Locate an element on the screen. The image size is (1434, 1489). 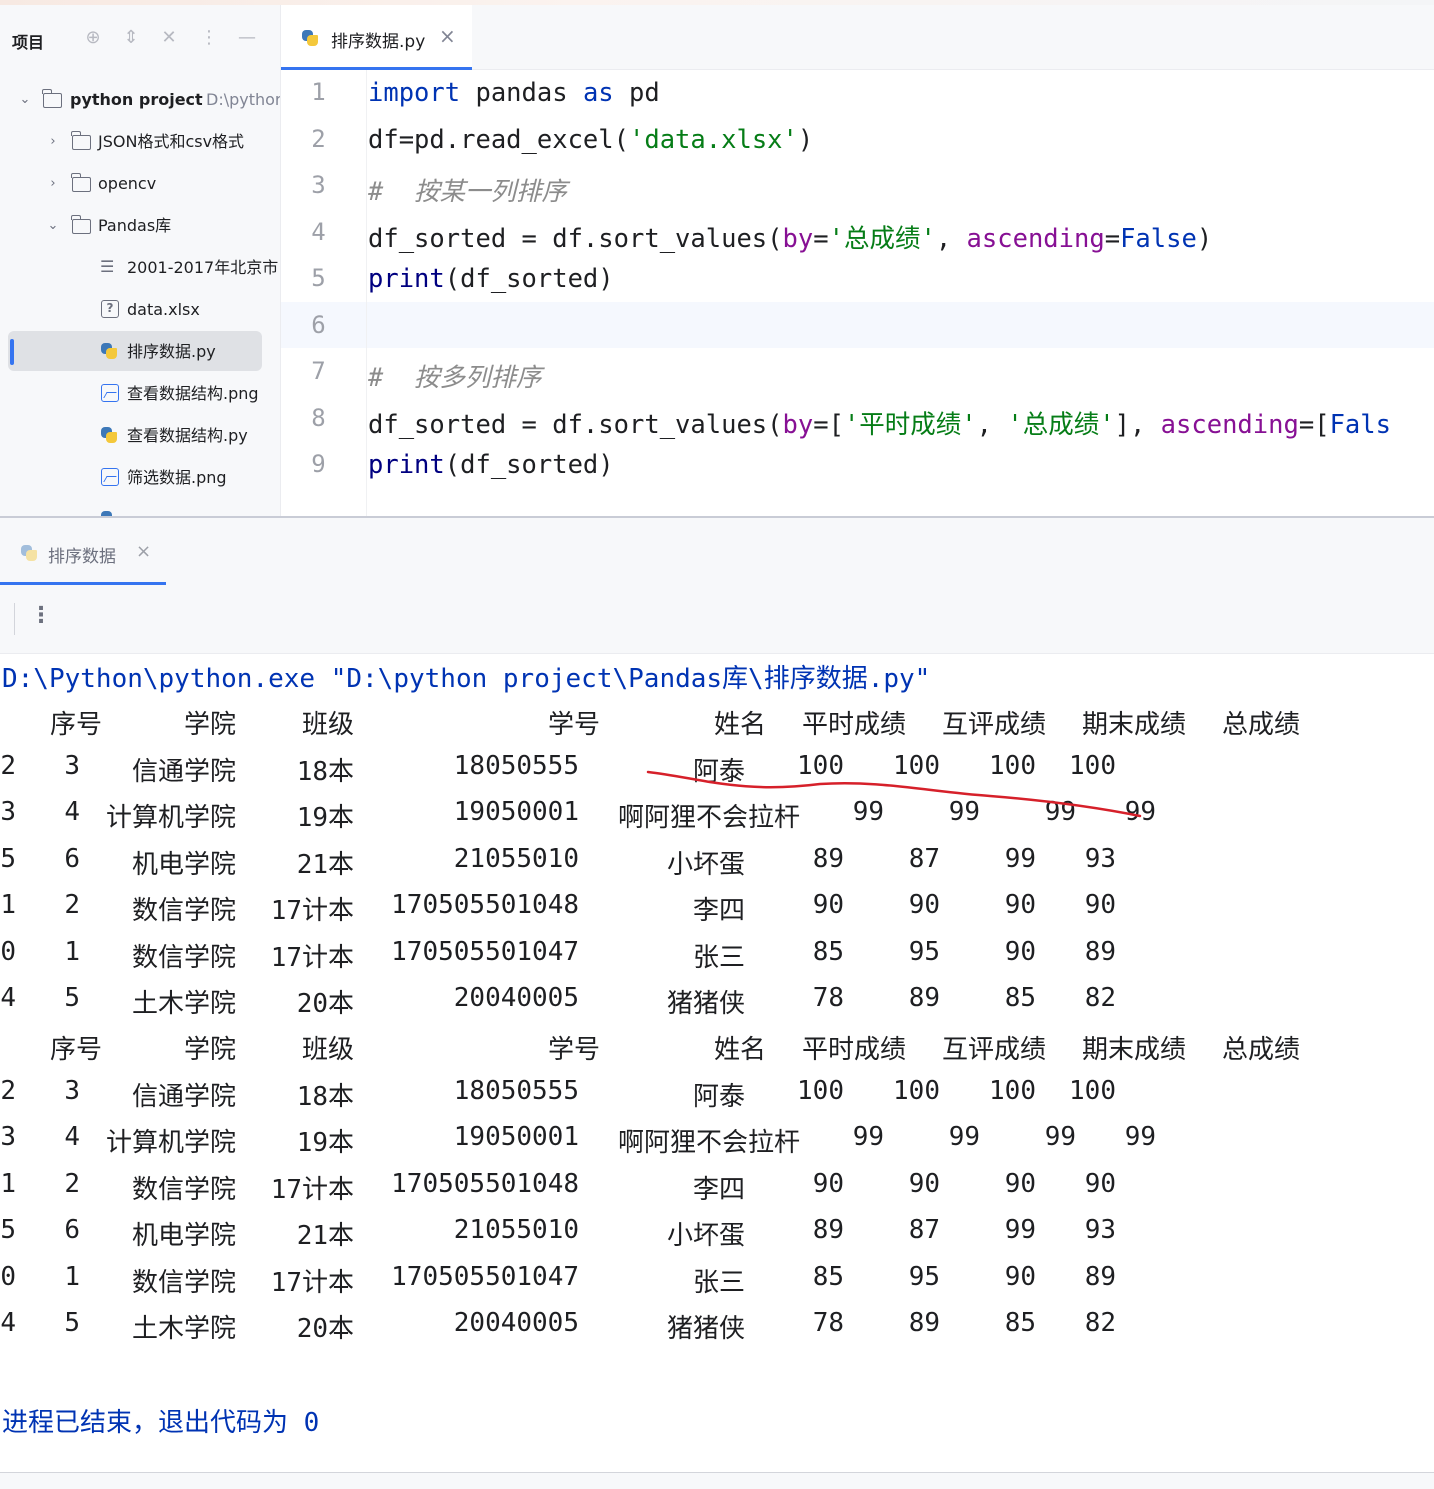
table-cell: 2 is located at coordinates (8, 1090).